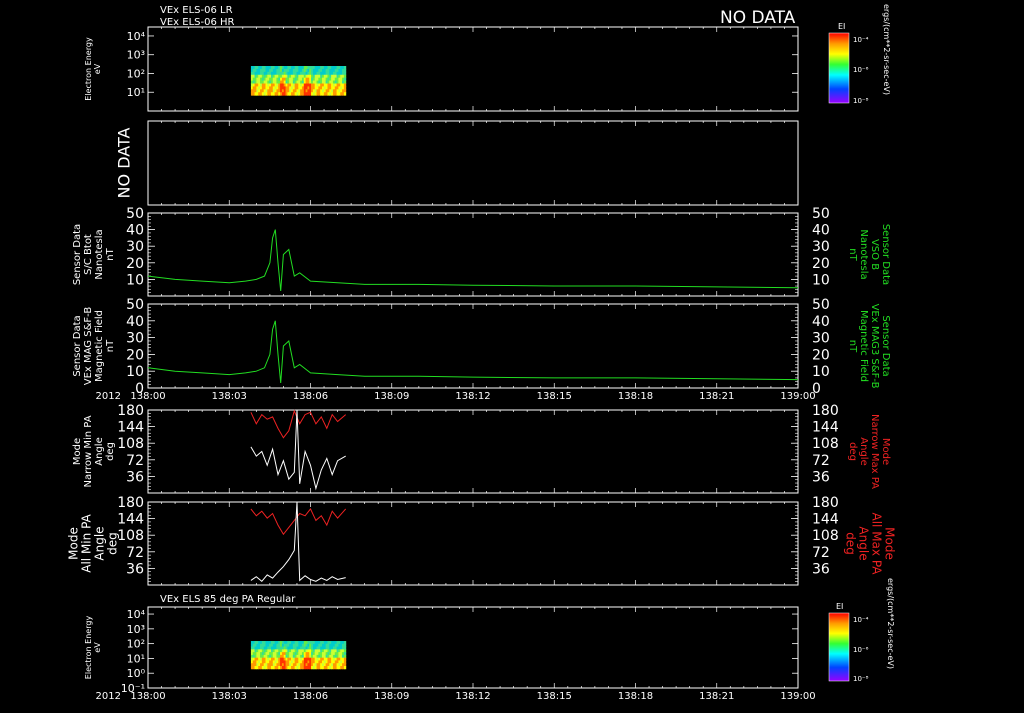 The width and height of the screenshot is (1024, 713). I want to click on ylabel-narrow_pa-line: Narrow Min PA, so click(88, 451).